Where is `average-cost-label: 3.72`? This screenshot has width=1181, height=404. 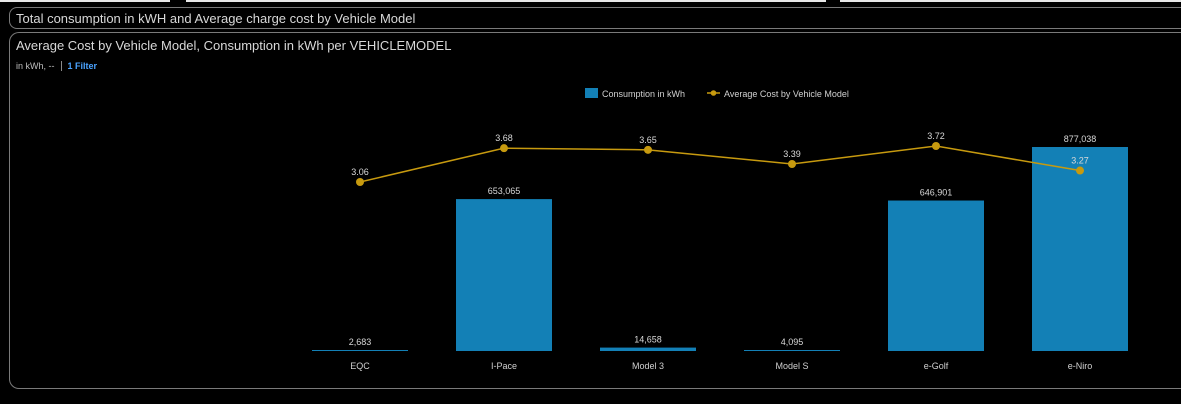 average-cost-label: 3.72 is located at coordinates (936, 136).